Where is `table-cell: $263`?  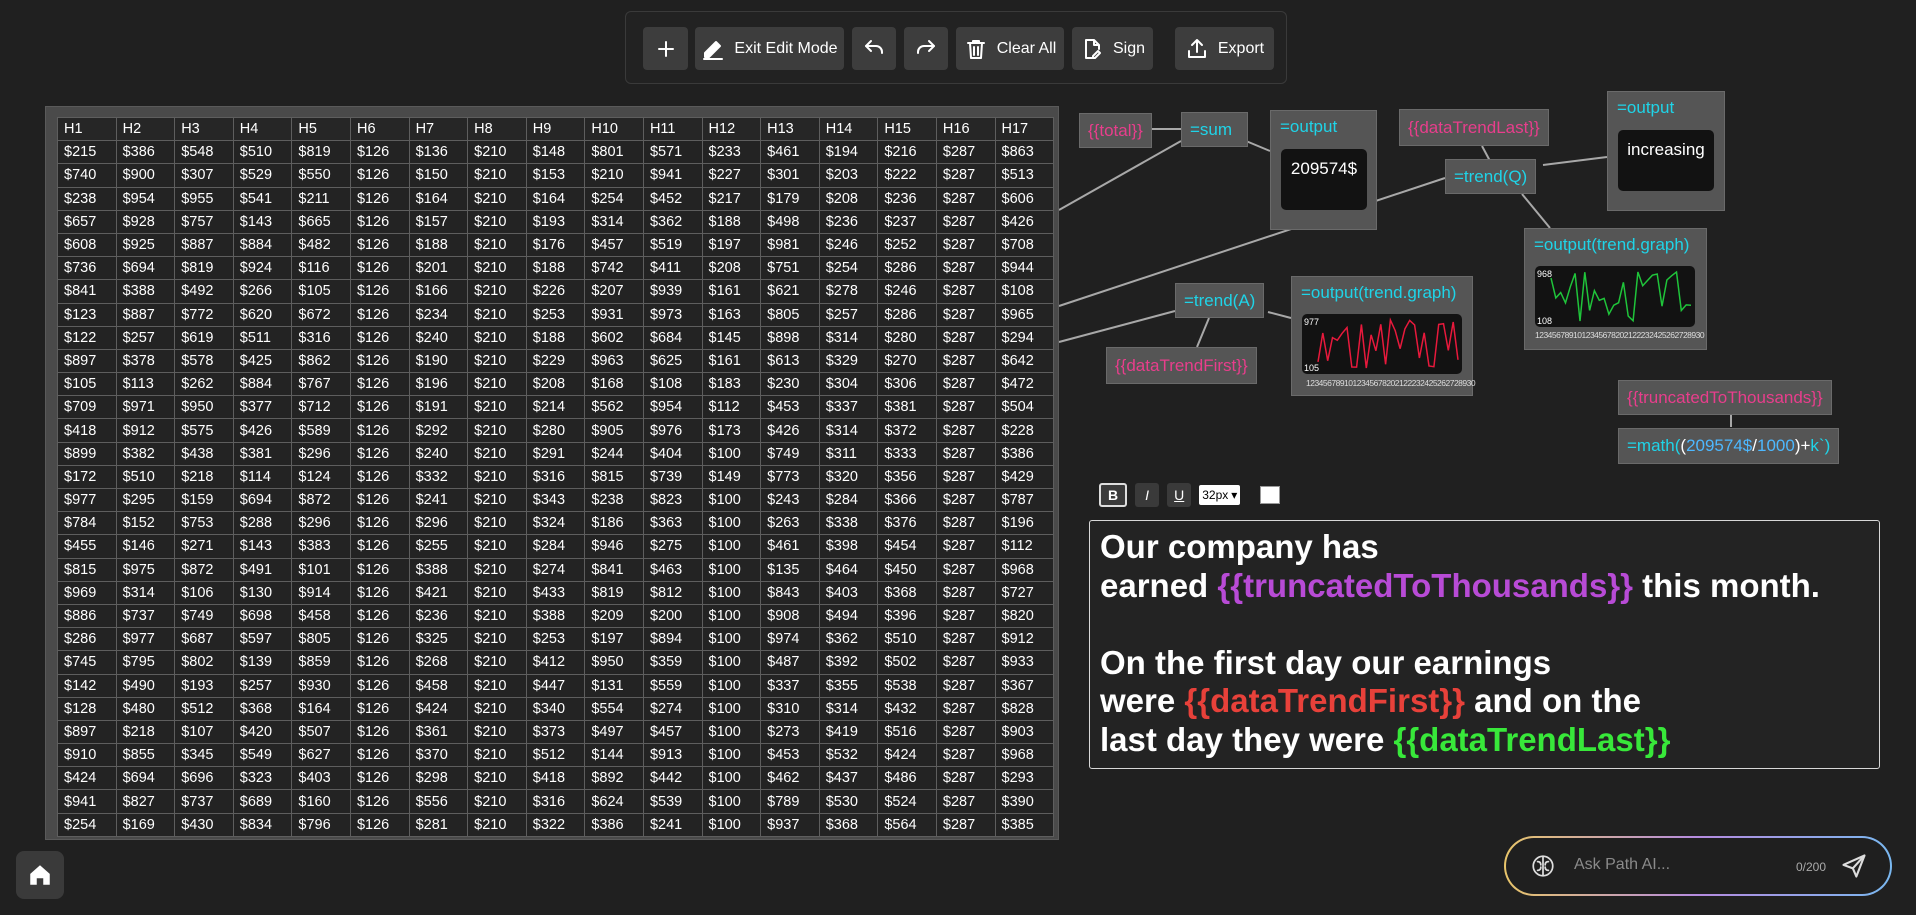 table-cell: $263 is located at coordinates (790, 523).